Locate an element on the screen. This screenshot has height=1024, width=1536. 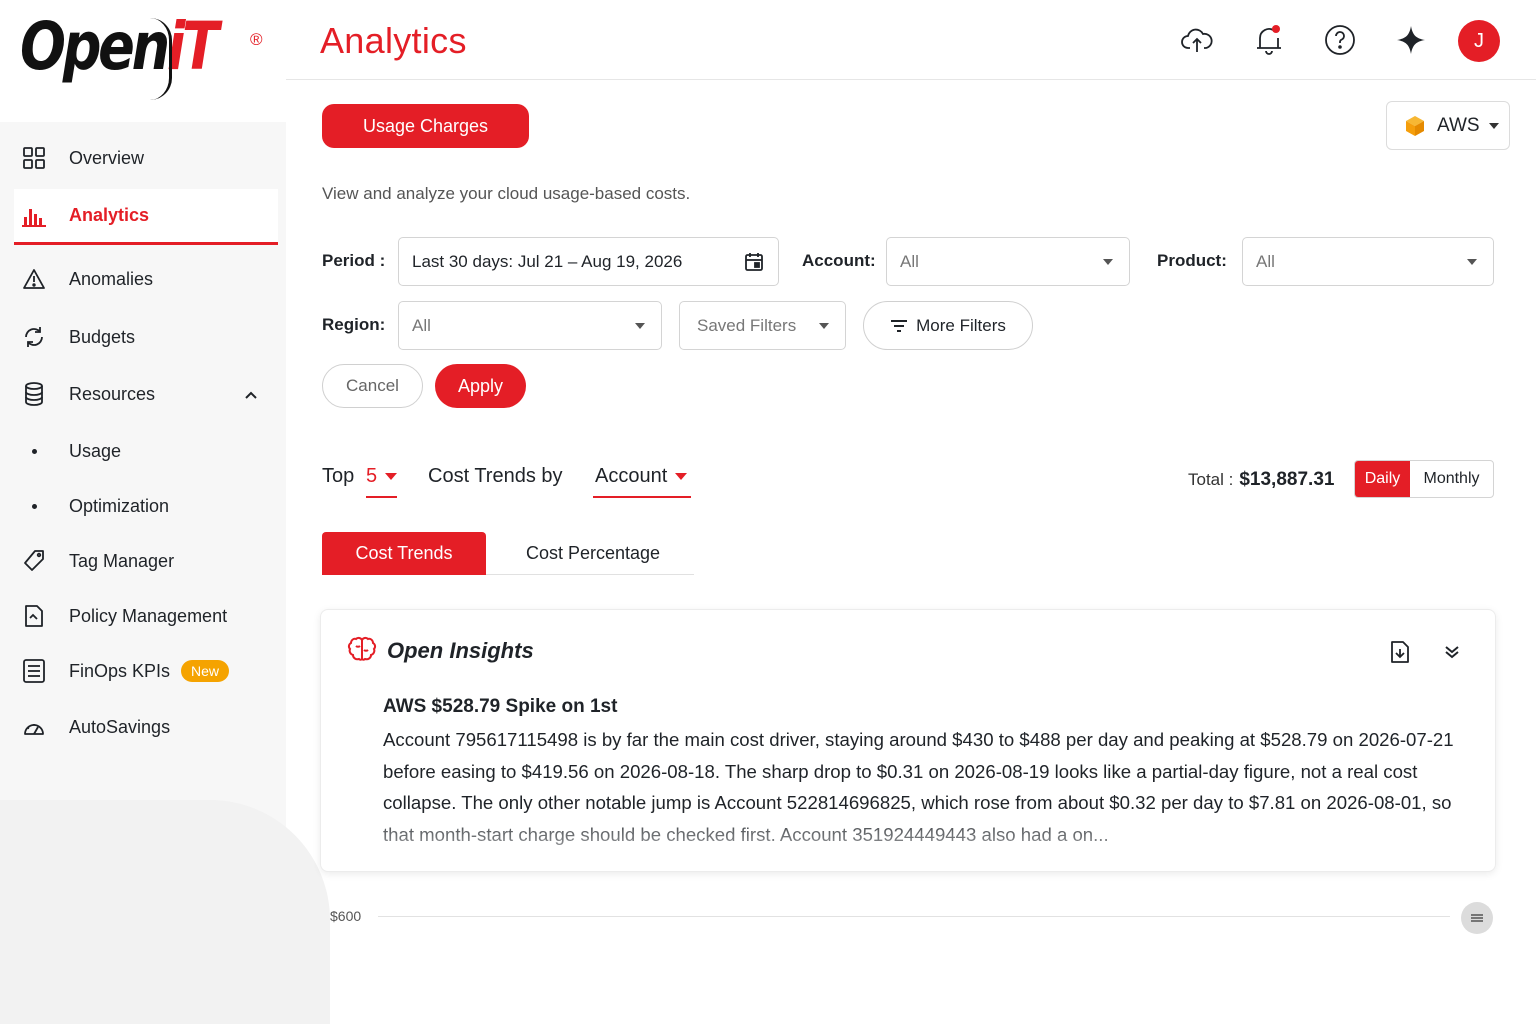
top-label: Top is located at coordinates (338, 476).